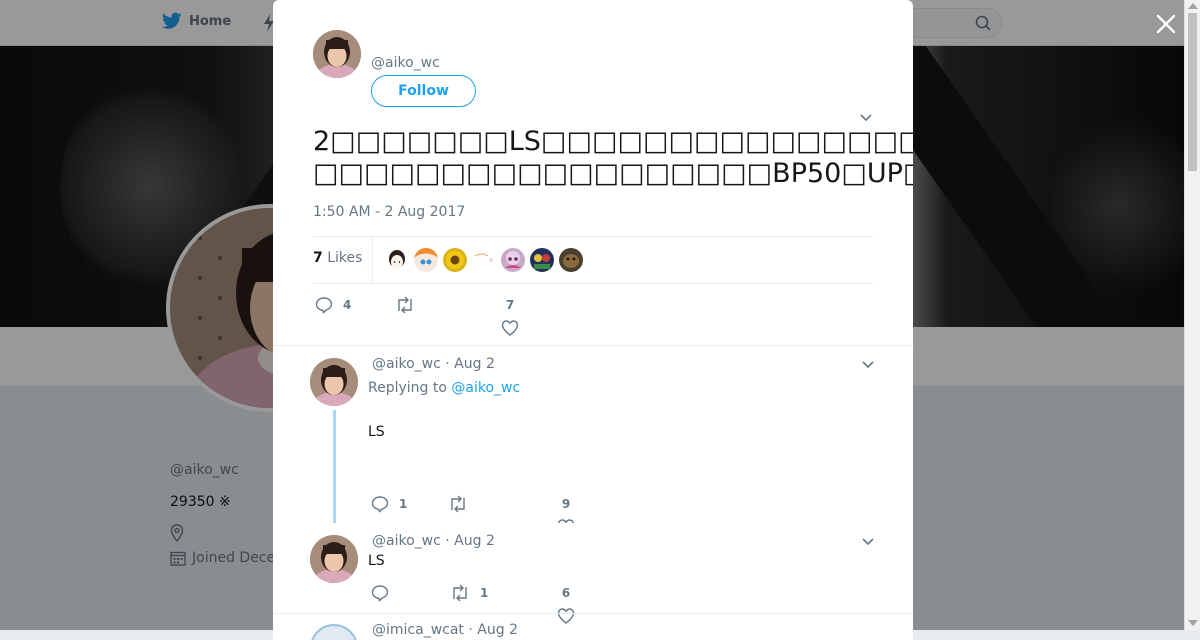 The height and width of the screenshot is (640, 1200). I want to click on tweet-stats: 7 Likes, so click(593, 260).